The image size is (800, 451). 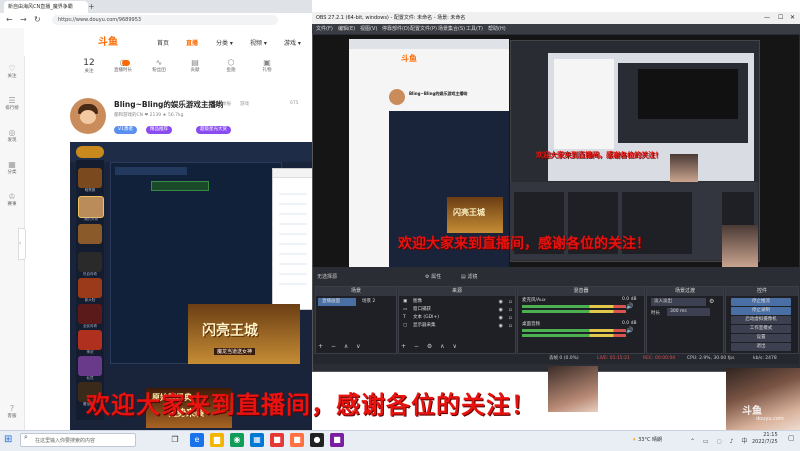 What do you see at coordinates (78, 440) in the screenshot?
I see `taskbar-search-input: 在这里输入你要搜索的内容` at bounding box center [78, 440].